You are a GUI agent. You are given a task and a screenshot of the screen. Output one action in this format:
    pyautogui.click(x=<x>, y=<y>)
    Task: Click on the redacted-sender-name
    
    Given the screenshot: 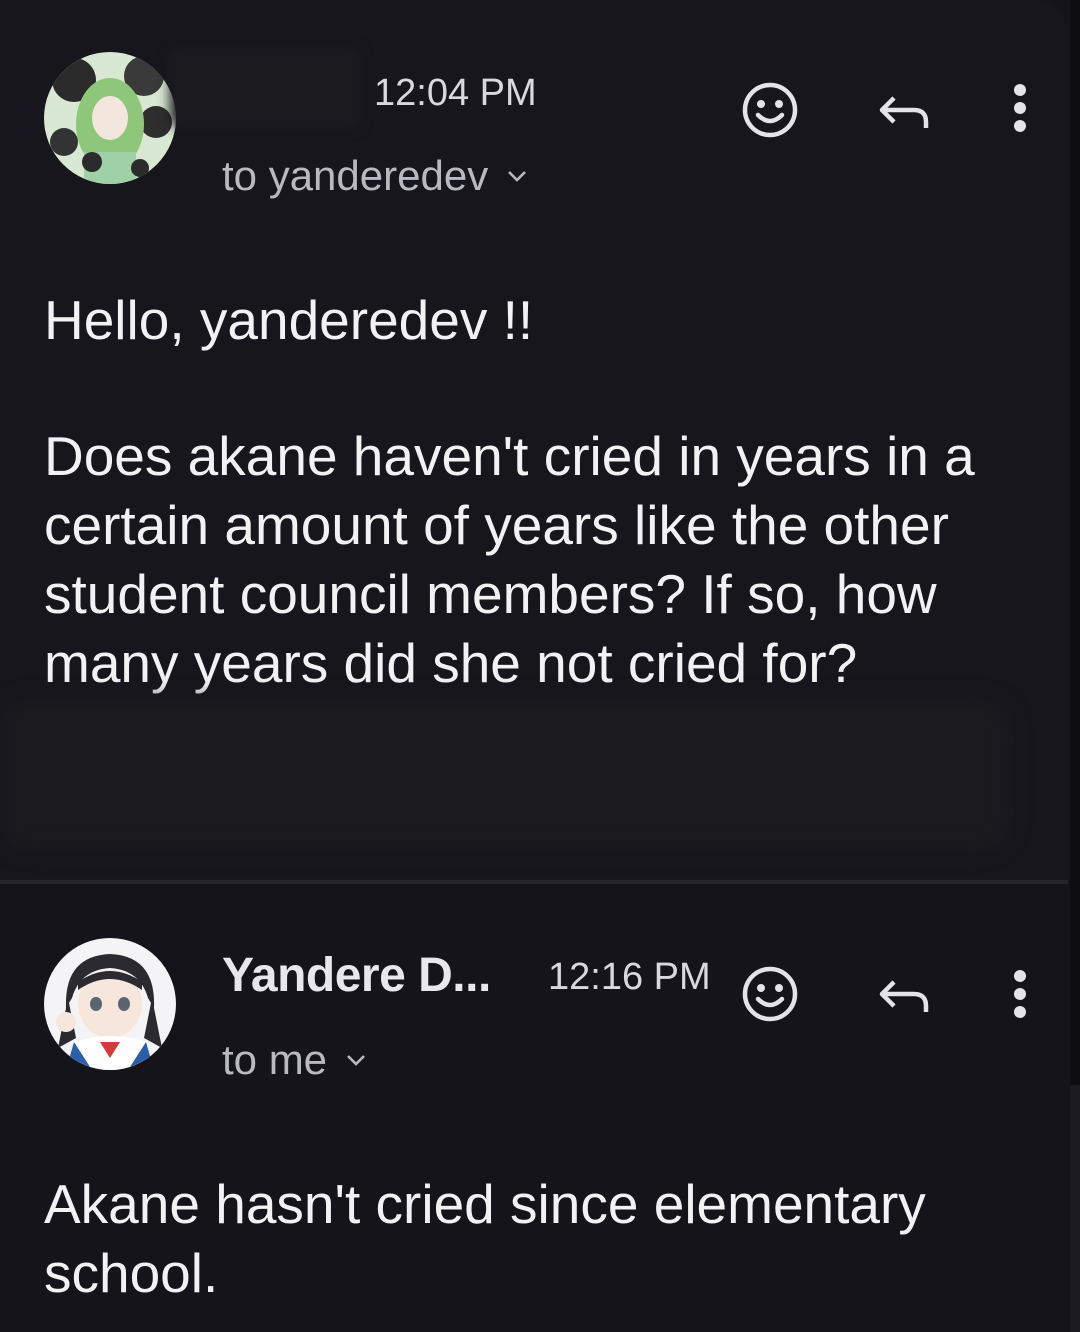 What is the action you would take?
    pyautogui.click(x=265, y=88)
    